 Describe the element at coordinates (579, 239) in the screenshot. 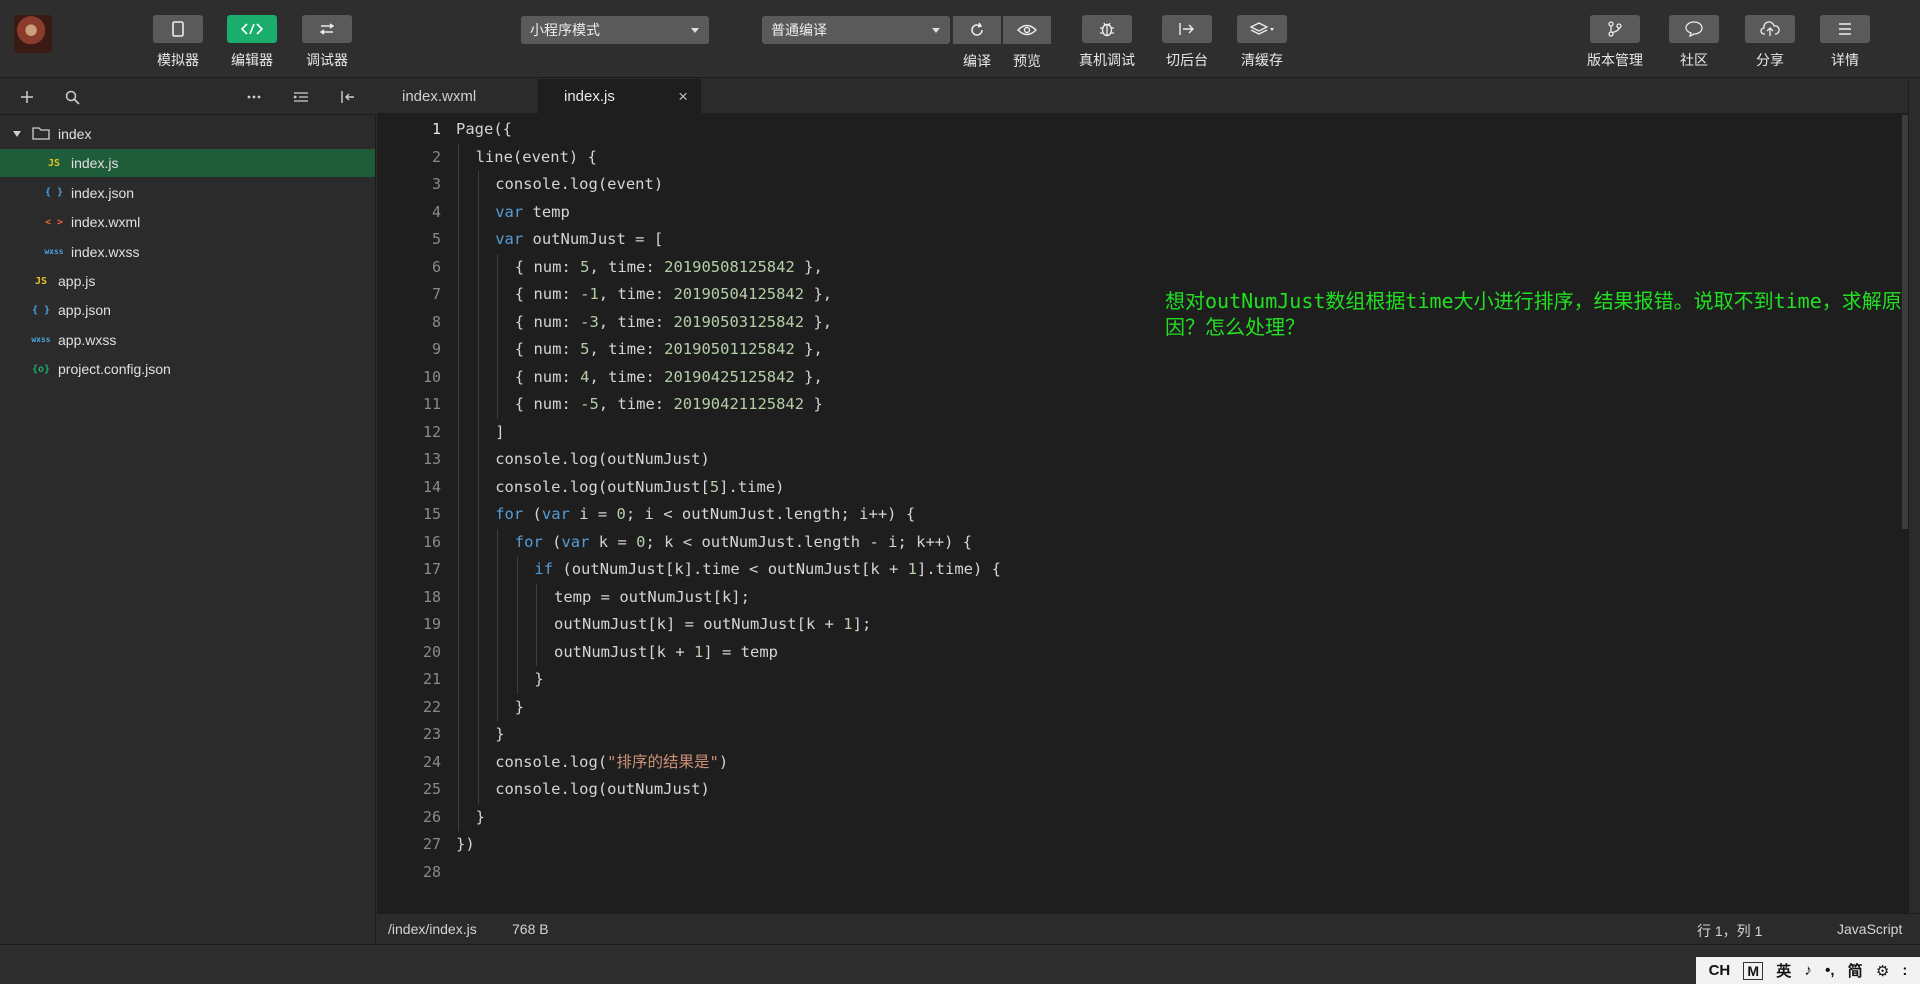

I see `code-line: var outNumJust = [` at that location.